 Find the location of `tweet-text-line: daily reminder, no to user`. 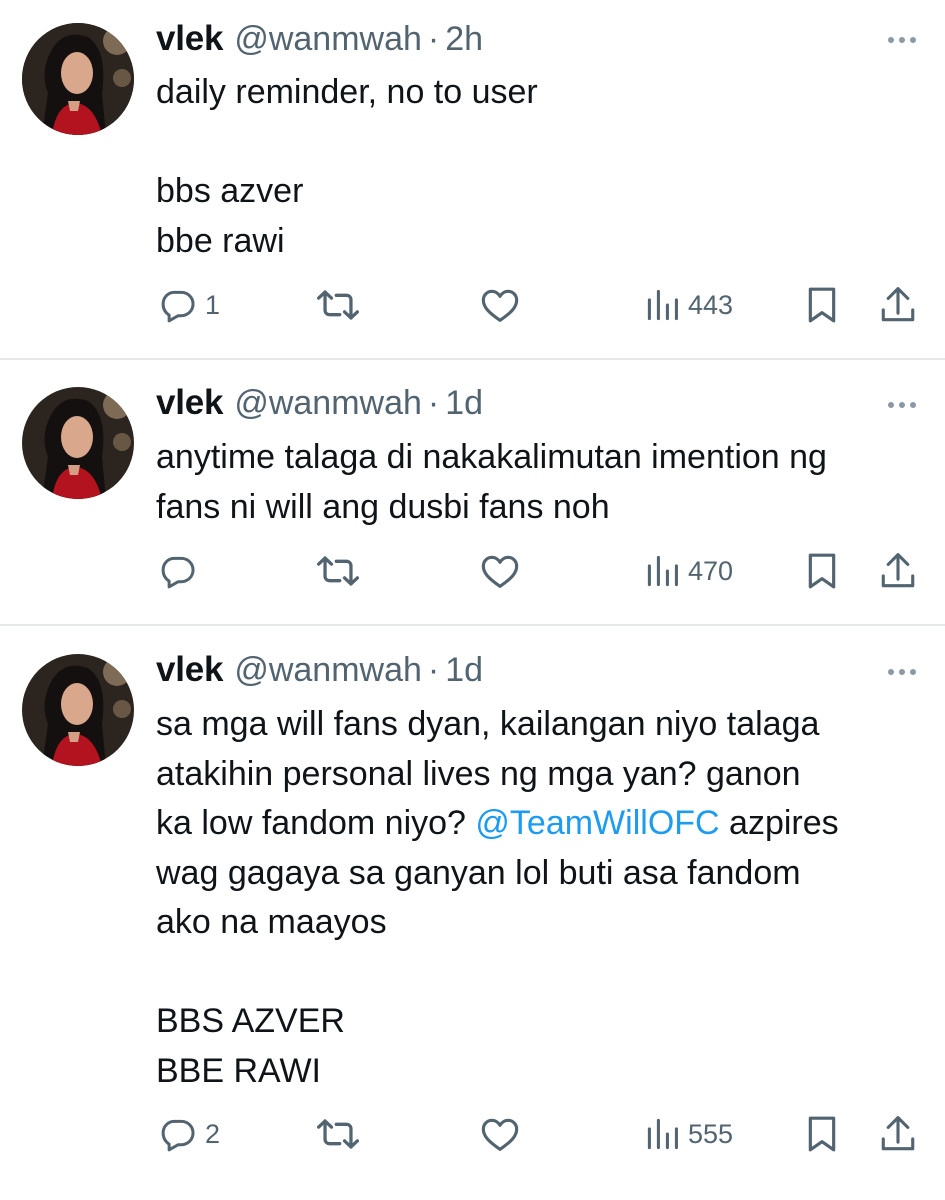

tweet-text-line: daily reminder, no to user is located at coordinates (347, 92).